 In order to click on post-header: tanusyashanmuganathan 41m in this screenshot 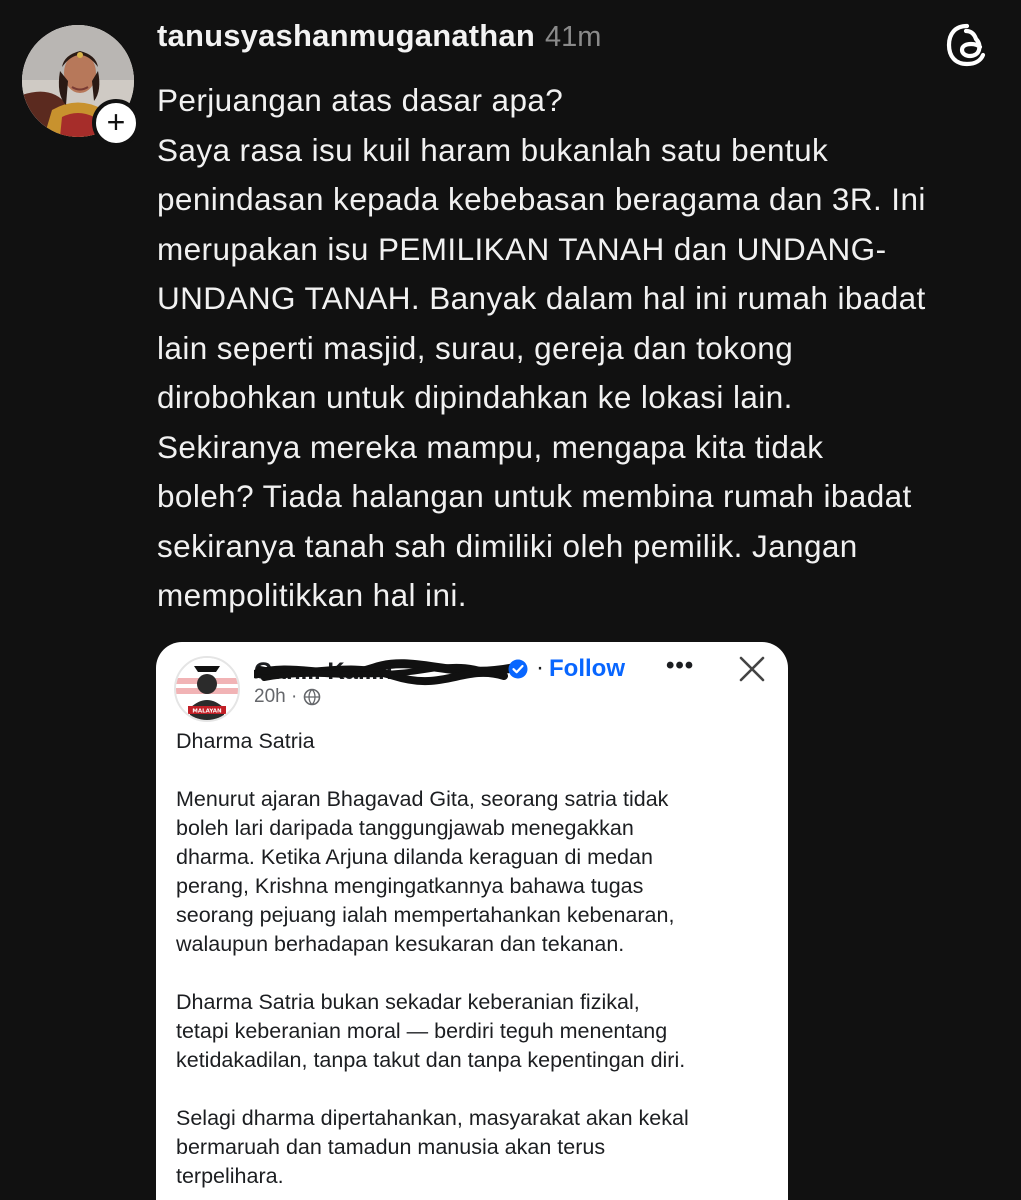, I will do `click(379, 38)`.